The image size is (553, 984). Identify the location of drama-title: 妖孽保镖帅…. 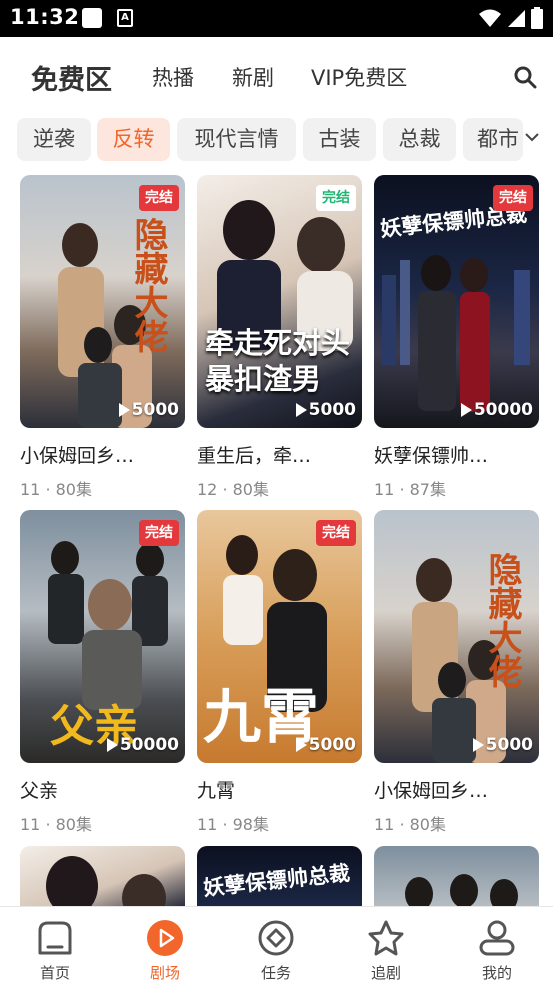
(431, 456).